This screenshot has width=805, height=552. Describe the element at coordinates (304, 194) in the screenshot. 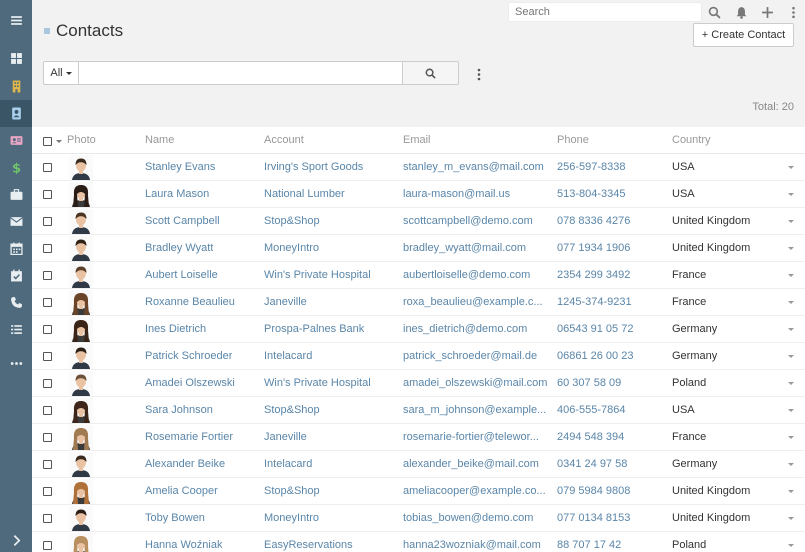

I see `account-link: National Lumber` at that location.